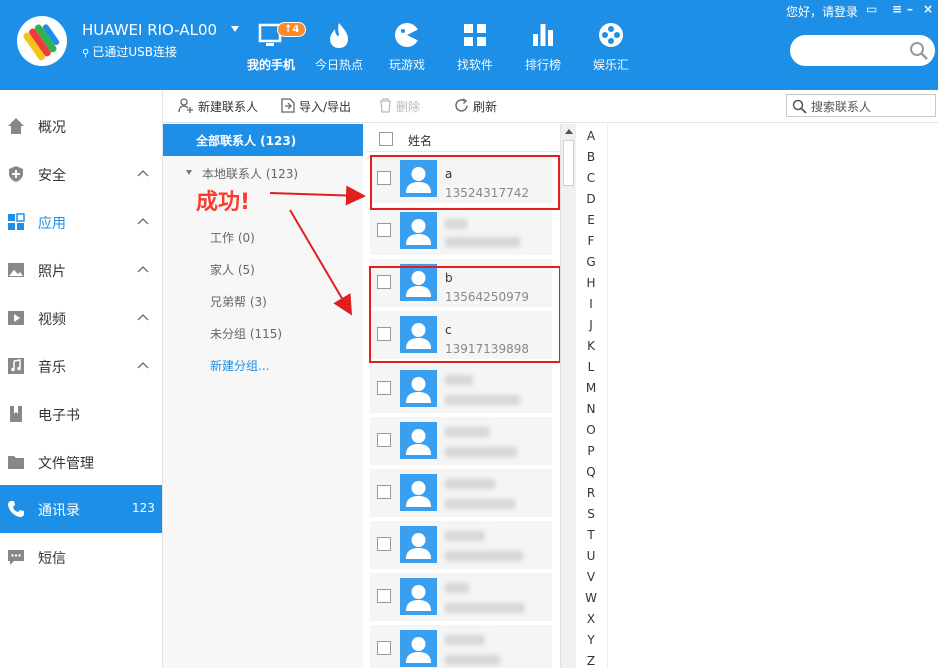 This screenshot has height=668, width=938. What do you see at coordinates (928, 9) in the screenshot?
I see `close-icon: ×` at bounding box center [928, 9].